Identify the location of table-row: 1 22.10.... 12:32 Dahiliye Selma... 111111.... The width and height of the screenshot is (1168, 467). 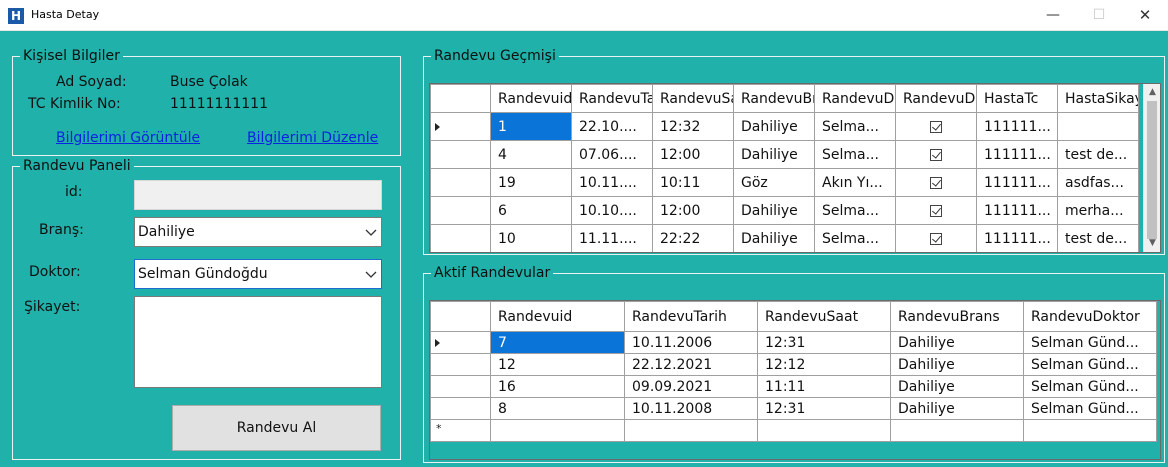
(784, 126).